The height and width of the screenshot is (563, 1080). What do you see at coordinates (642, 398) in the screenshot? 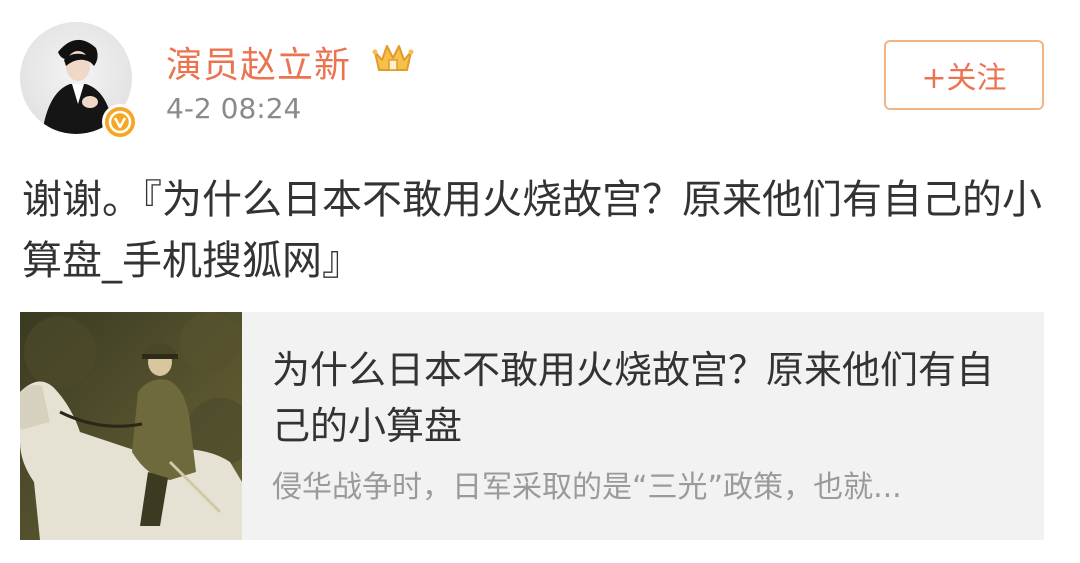
I see `card-title: 为什么日本不敢用火烧故宫？原来他们有自己的小算盘` at bounding box center [642, 398].